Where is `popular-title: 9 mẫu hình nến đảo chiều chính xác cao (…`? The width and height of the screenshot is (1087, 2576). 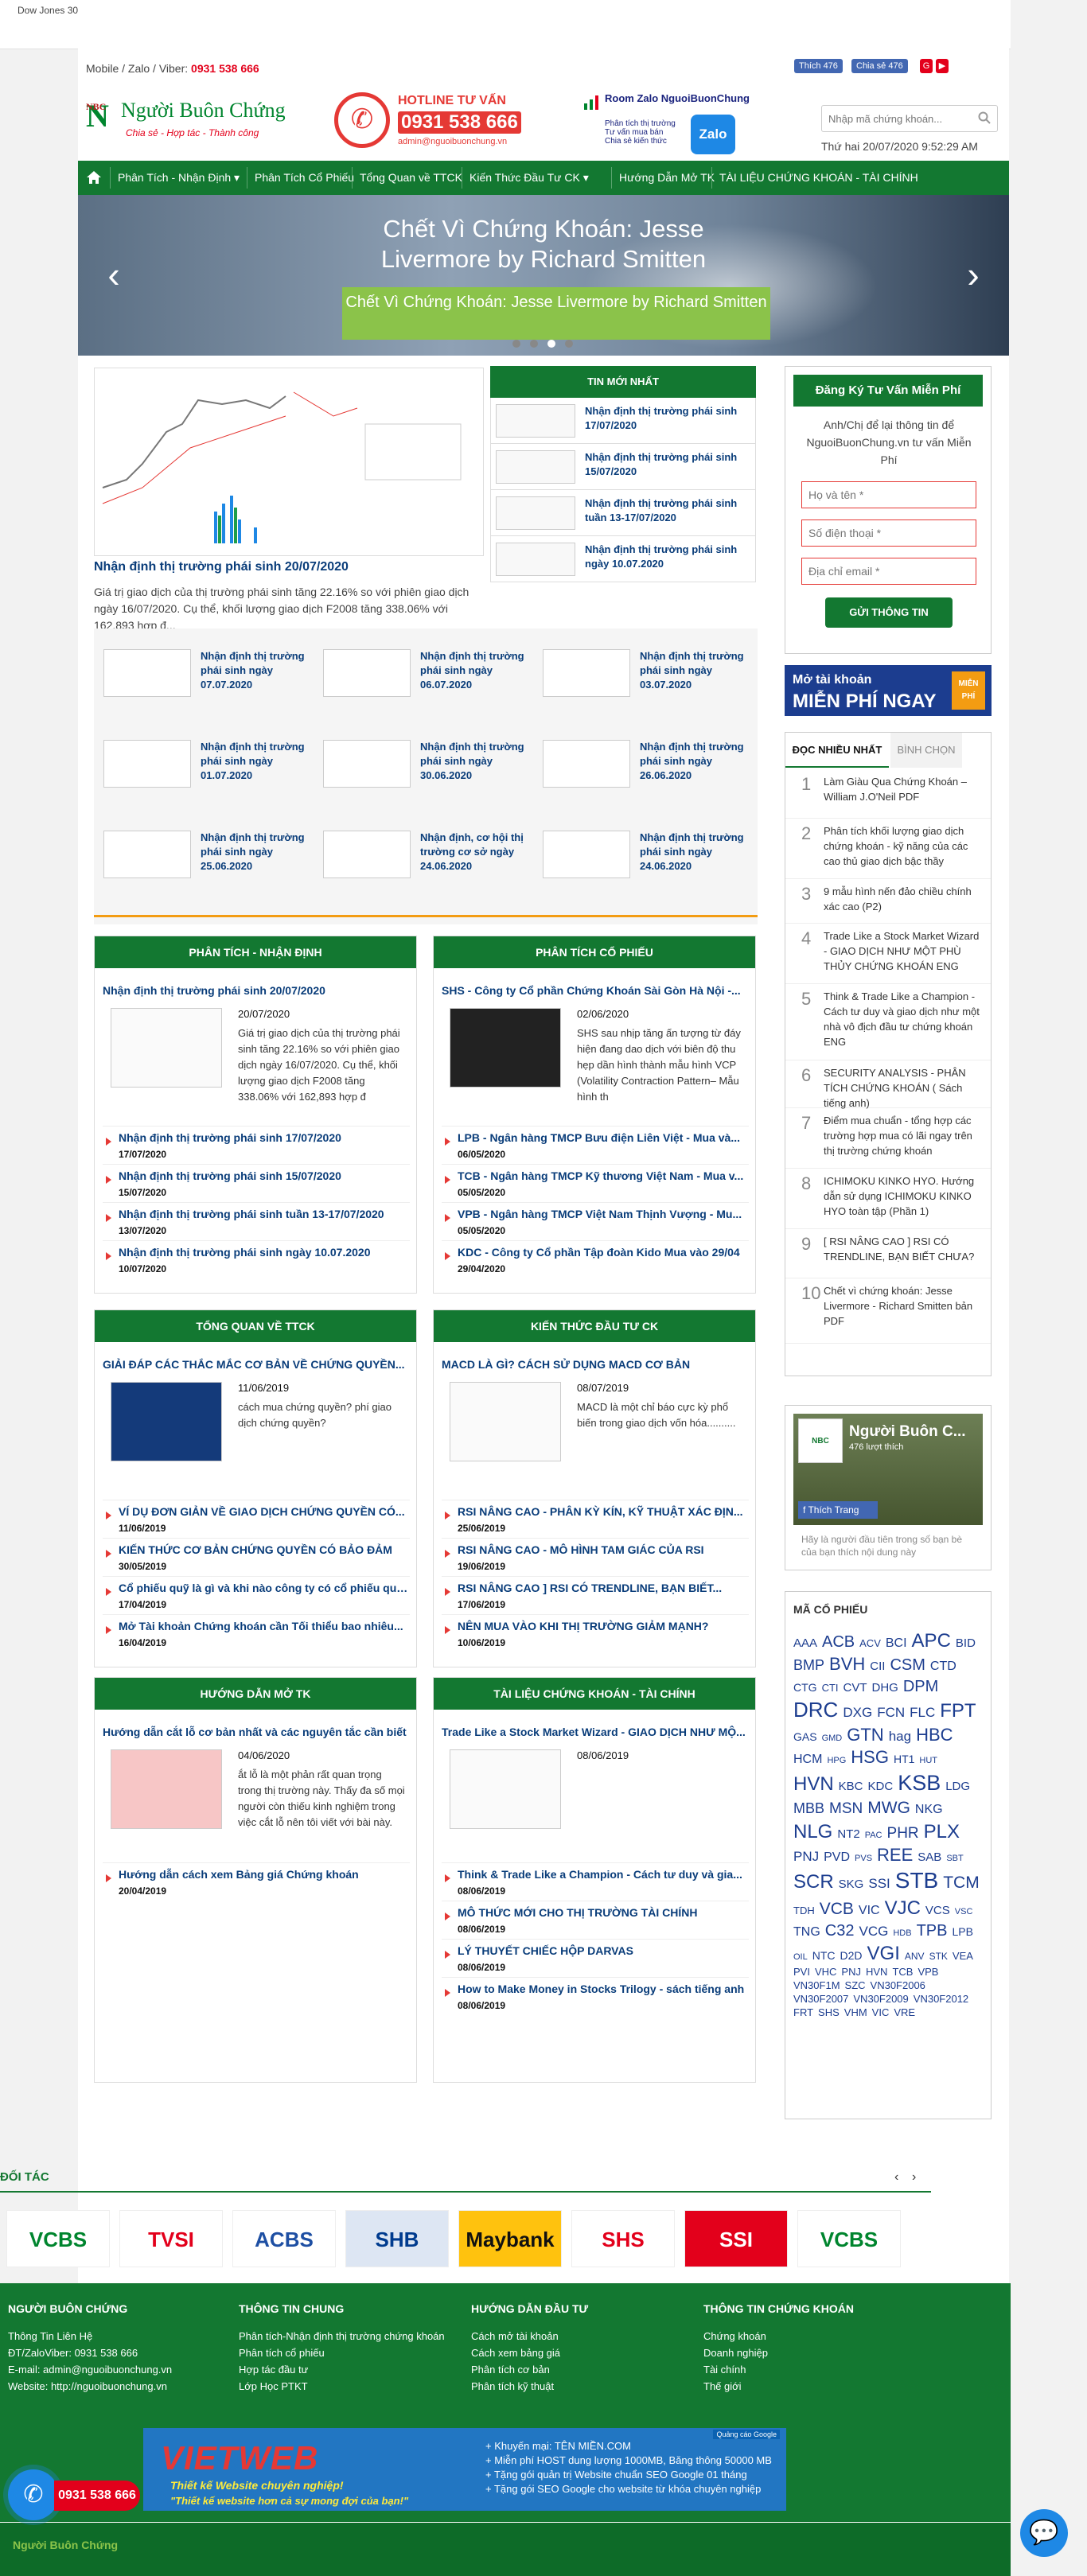 popular-title: 9 mẫu hình nến đảo chiều chính xác cao (… is located at coordinates (903, 899).